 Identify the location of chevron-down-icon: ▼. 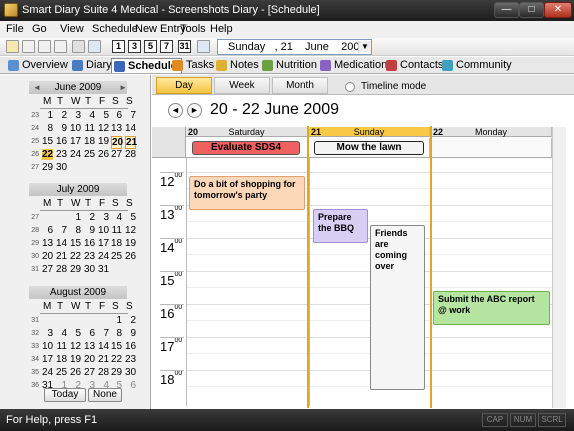
(364, 47).